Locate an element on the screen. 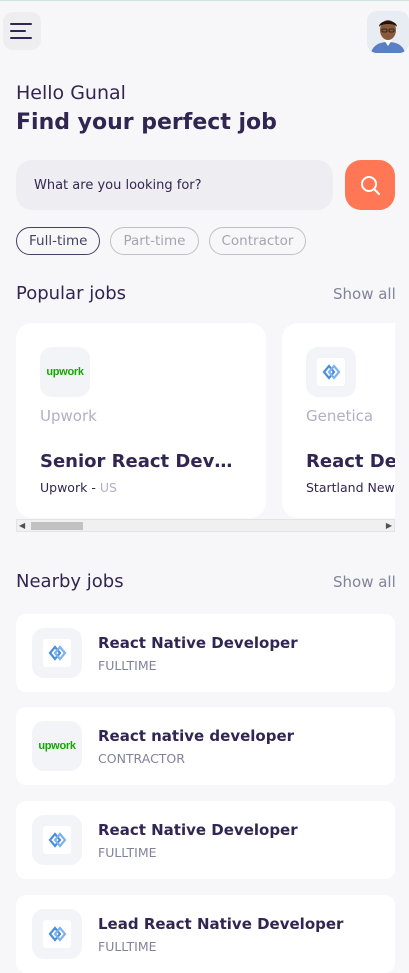 The image size is (409, 973). job-location: Upwork - US is located at coordinates (141, 487).